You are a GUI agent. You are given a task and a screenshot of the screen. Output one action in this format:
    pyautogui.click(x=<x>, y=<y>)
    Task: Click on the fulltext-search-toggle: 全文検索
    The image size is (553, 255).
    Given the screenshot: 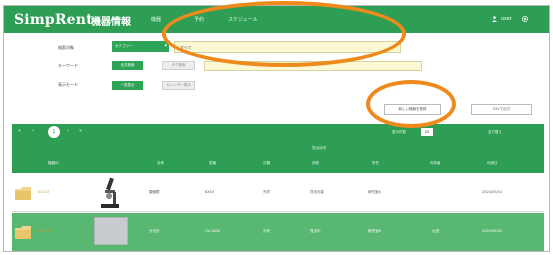 What is the action you would take?
    pyautogui.click(x=127, y=65)
    